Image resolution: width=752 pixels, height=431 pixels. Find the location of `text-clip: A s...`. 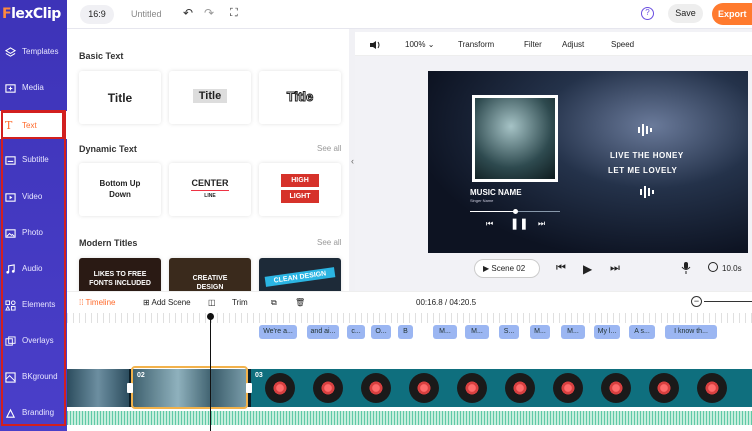

text-clip: A s... is located at coordinates (642, 332).